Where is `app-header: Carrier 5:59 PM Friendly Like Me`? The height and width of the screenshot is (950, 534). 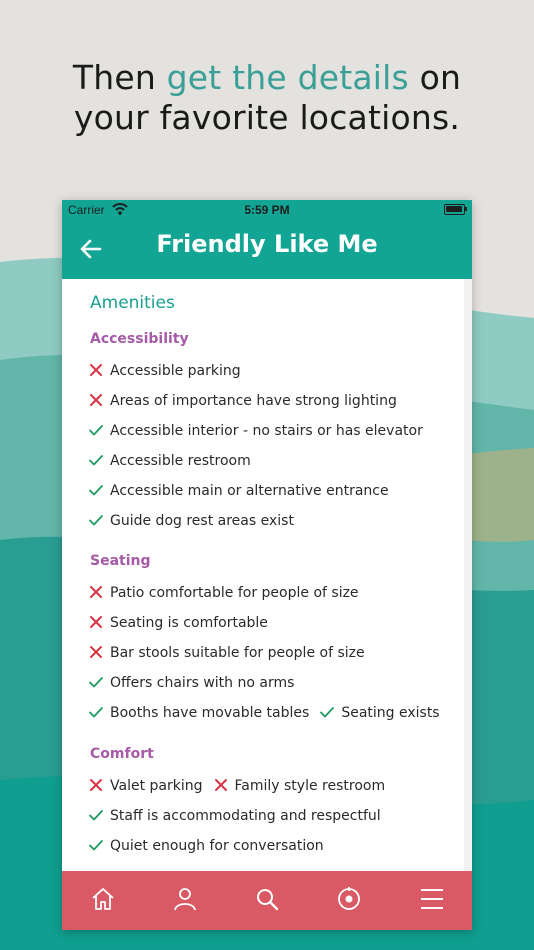 app-header: Carrier 5:59 PM Friendly Like Me is located at coordinates (267, 239).